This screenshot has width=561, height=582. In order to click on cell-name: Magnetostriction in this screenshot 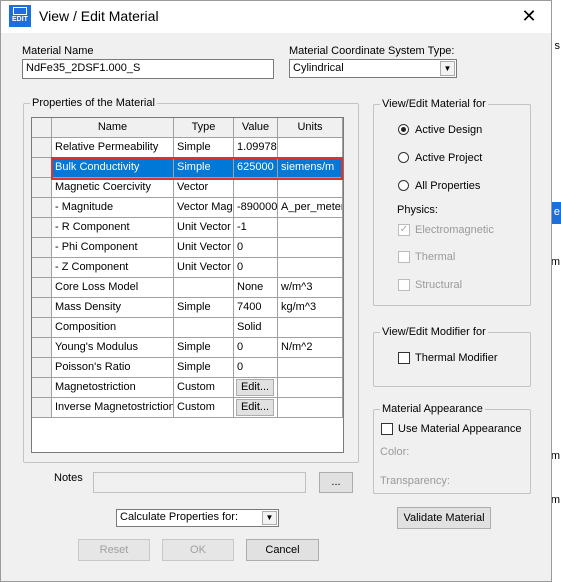, I will do `click(113, 388)`.